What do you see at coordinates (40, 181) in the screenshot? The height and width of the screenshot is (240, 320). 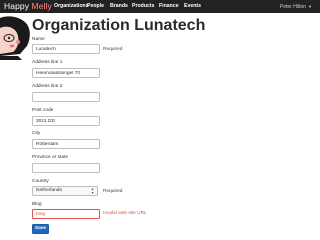 I see `country-label: Country` at bounding box center [40, 181].